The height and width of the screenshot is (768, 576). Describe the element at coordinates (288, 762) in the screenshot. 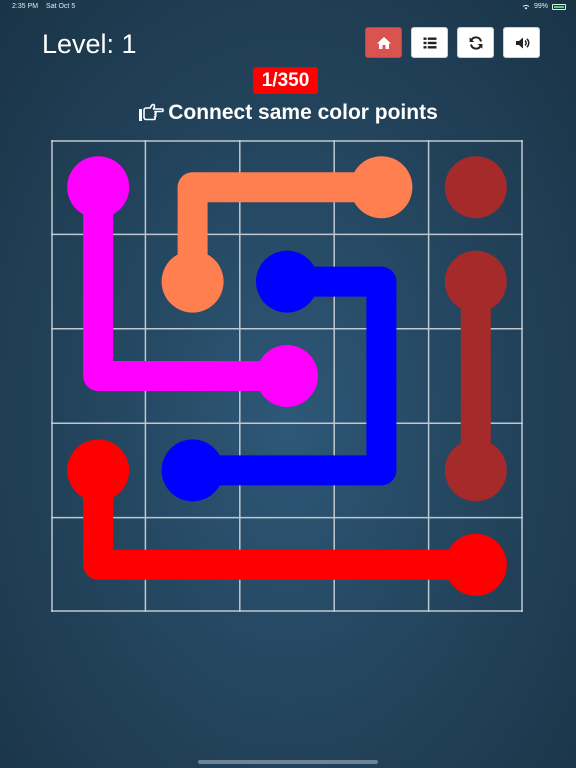

I see `home-indicator` at that location.